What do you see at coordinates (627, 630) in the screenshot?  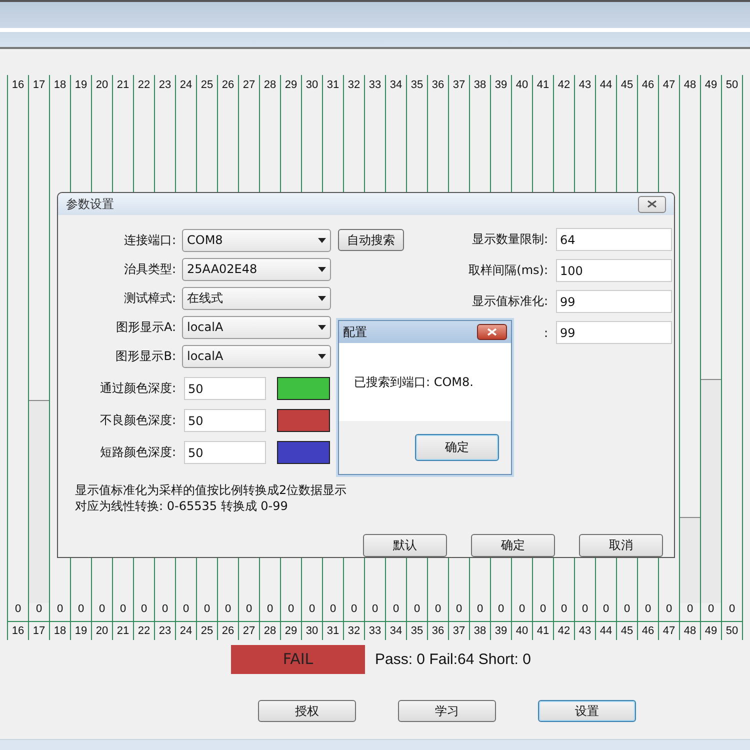 I see `column-label: 45` at bounding box center [627, 630].